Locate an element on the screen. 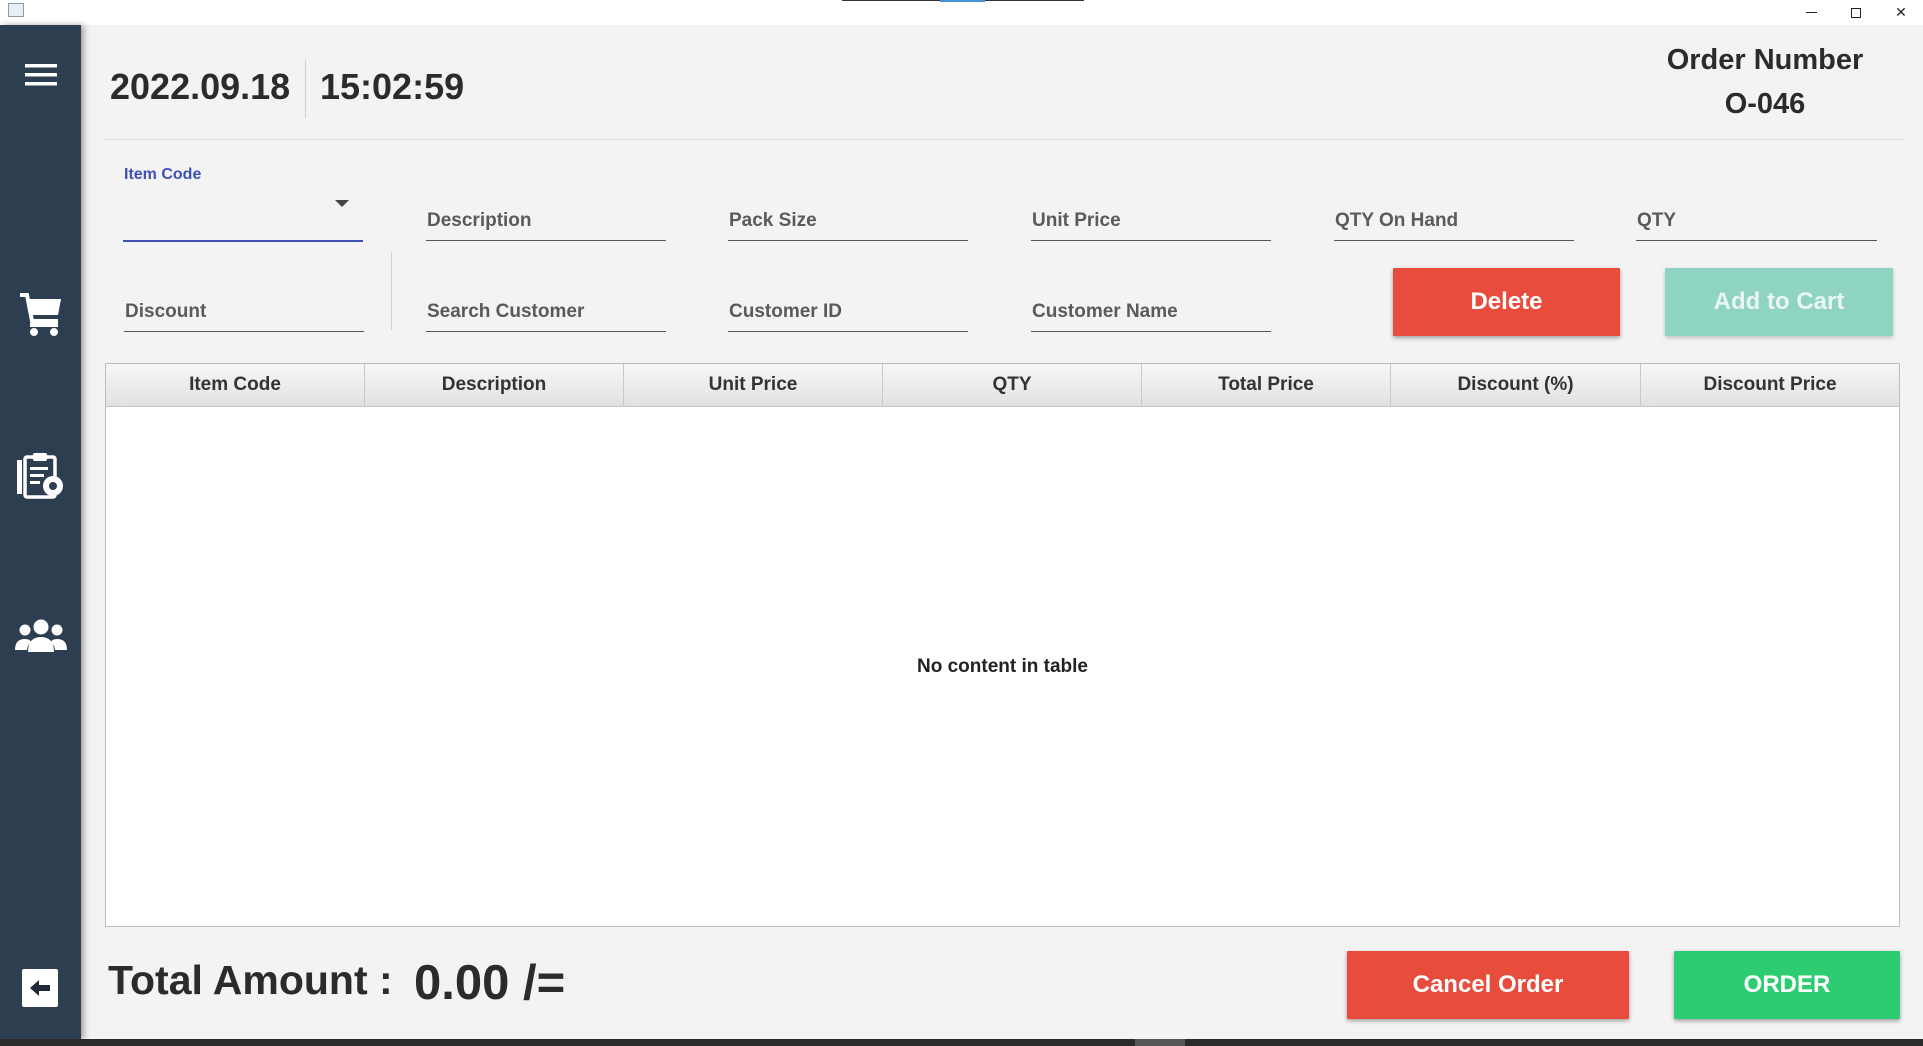  column-header-unit-price: Unit Price is located at coordinates (753, 385).